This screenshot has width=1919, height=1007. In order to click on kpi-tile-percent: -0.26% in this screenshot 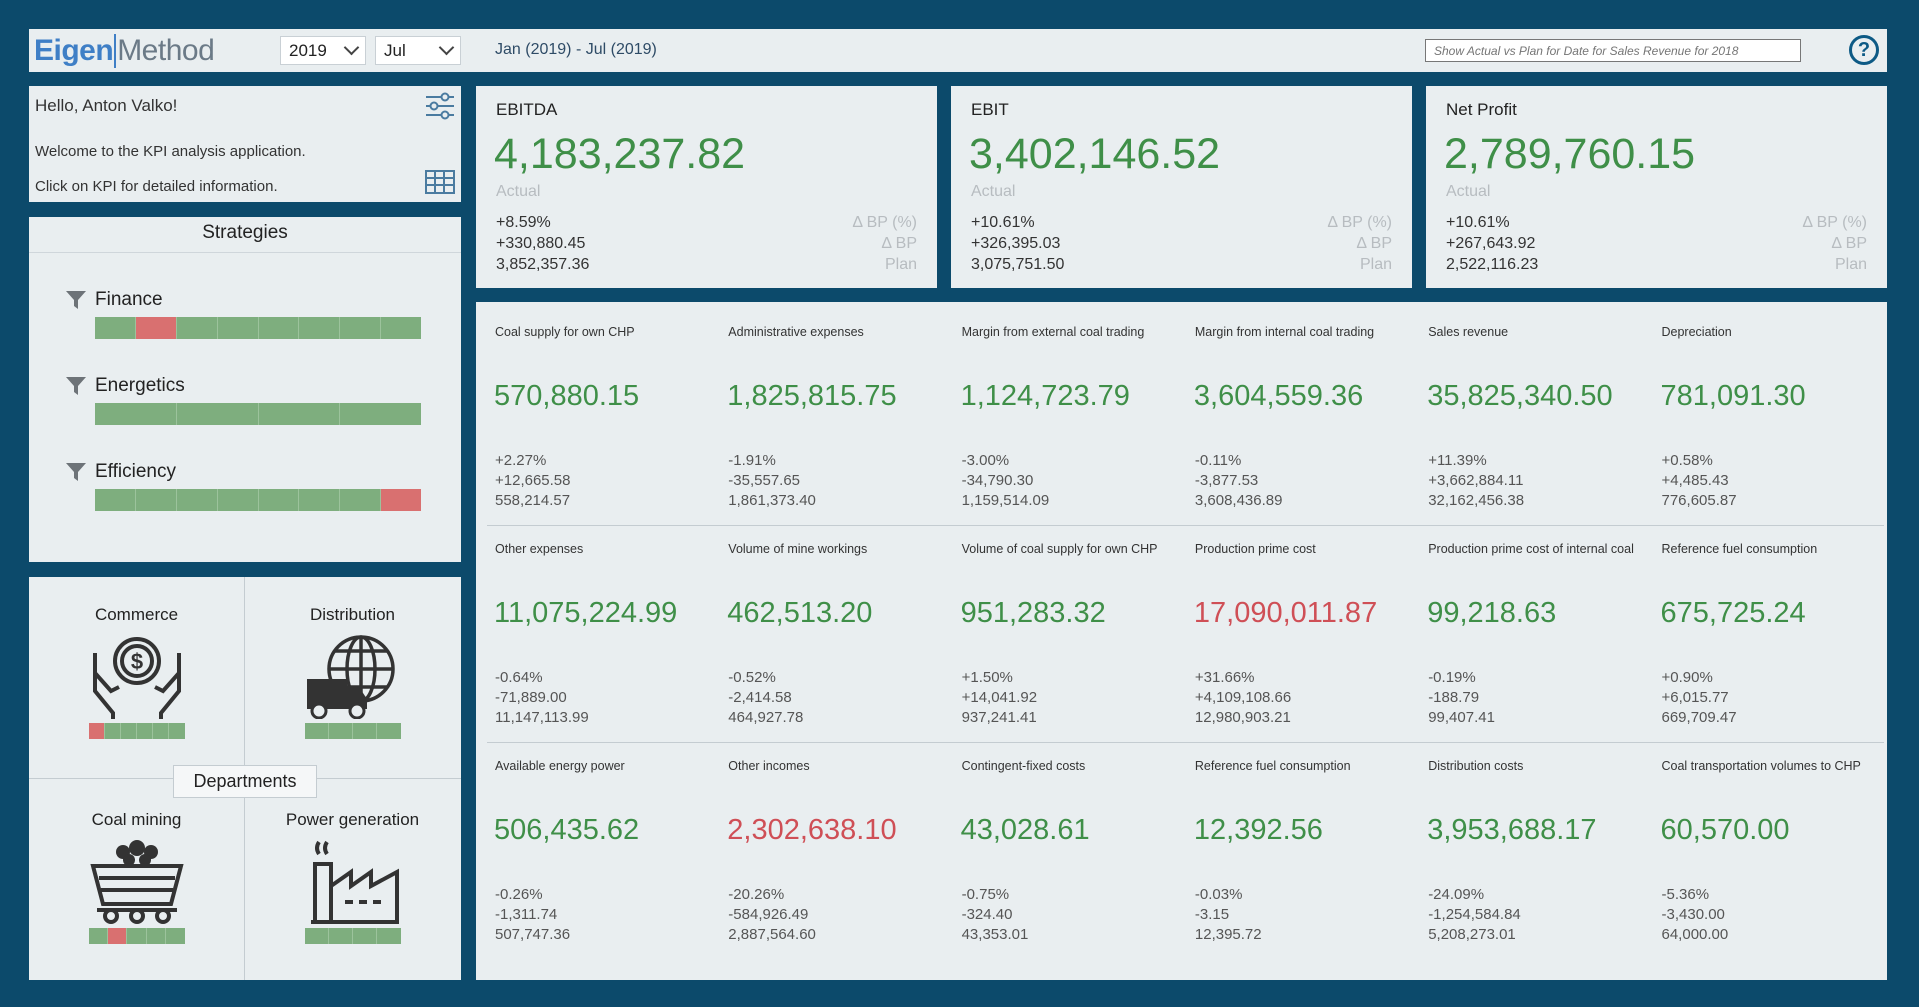, I will do `click(519, 894)`.